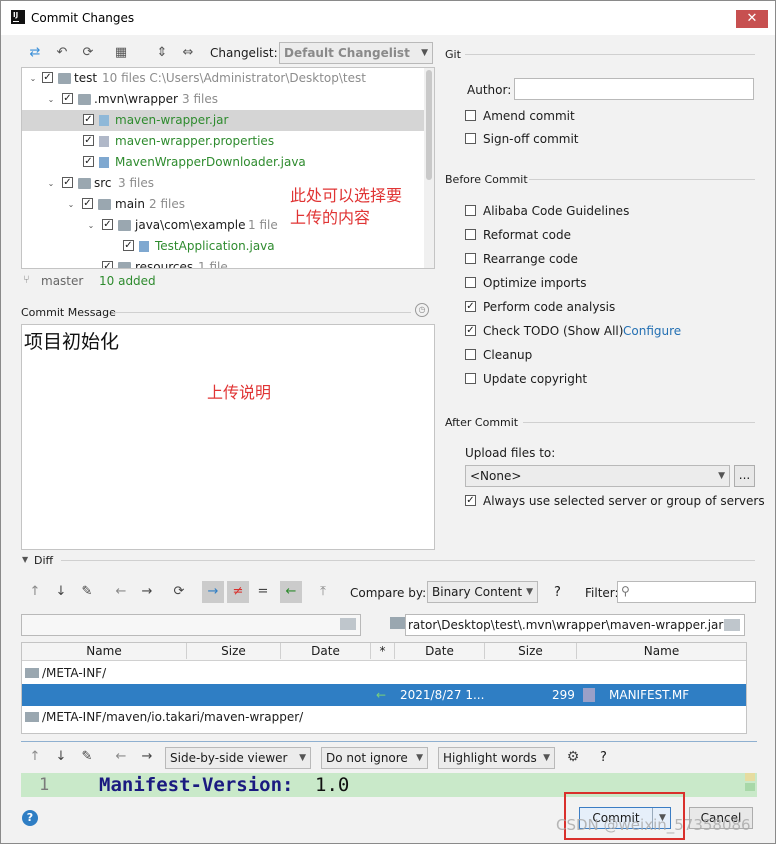 The image size is (776, 844). What do you see at coordinates (162, 53) in the screenshot?
I see `expand-all-icon: ⇕` at bounding box center [162, 53].